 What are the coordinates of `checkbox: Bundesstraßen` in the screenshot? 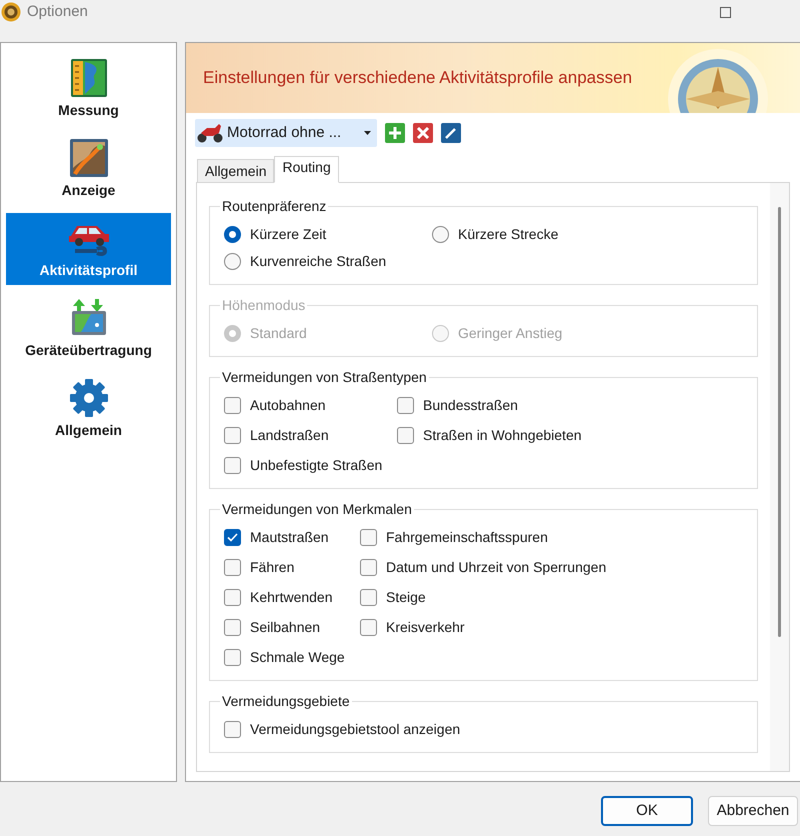 It's located at (489, 405).